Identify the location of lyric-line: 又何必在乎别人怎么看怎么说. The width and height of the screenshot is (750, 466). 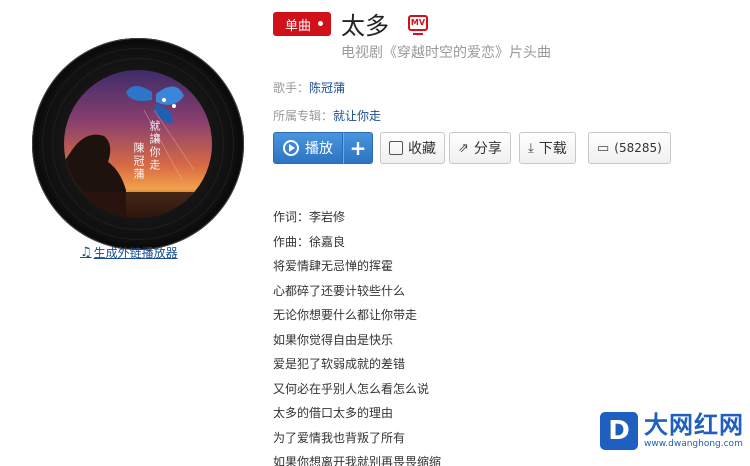
(351, 388).